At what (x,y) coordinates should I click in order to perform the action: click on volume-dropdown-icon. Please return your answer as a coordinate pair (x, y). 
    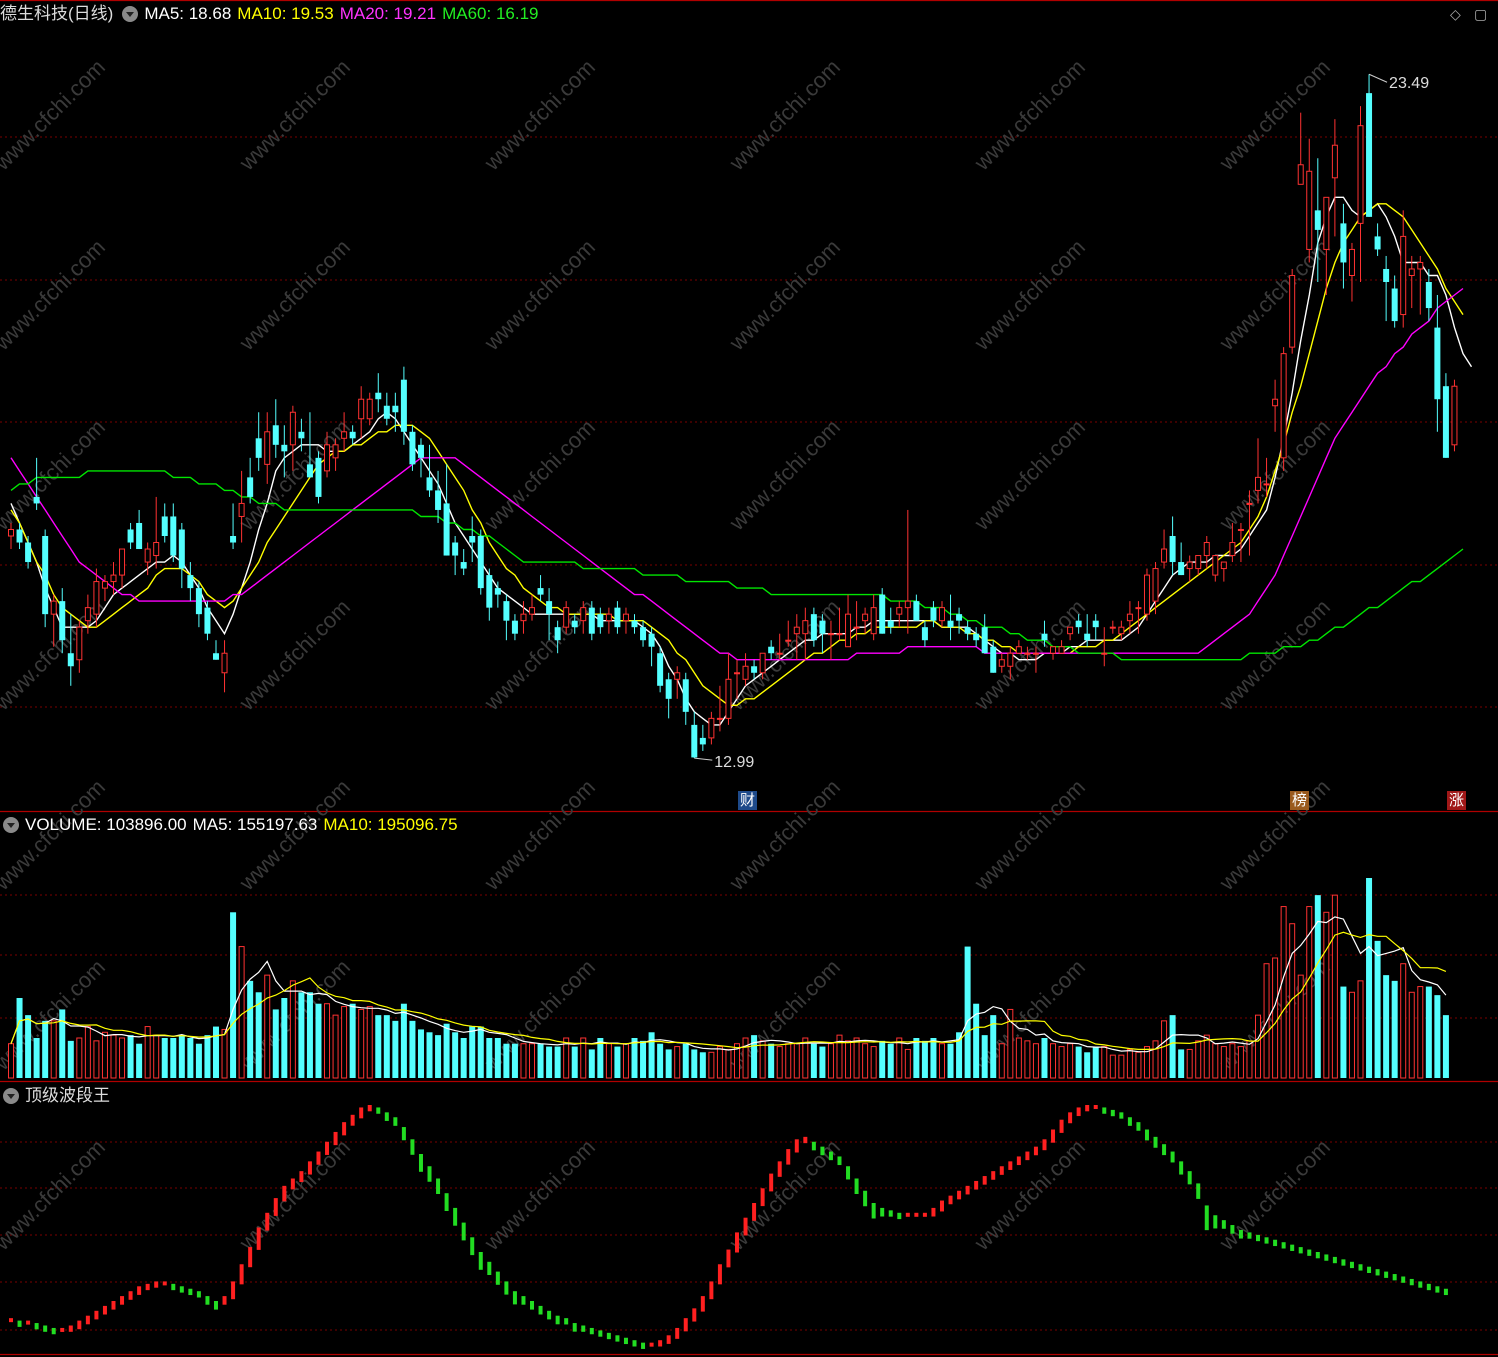
    Looking at the image, I should click on (11, 824).